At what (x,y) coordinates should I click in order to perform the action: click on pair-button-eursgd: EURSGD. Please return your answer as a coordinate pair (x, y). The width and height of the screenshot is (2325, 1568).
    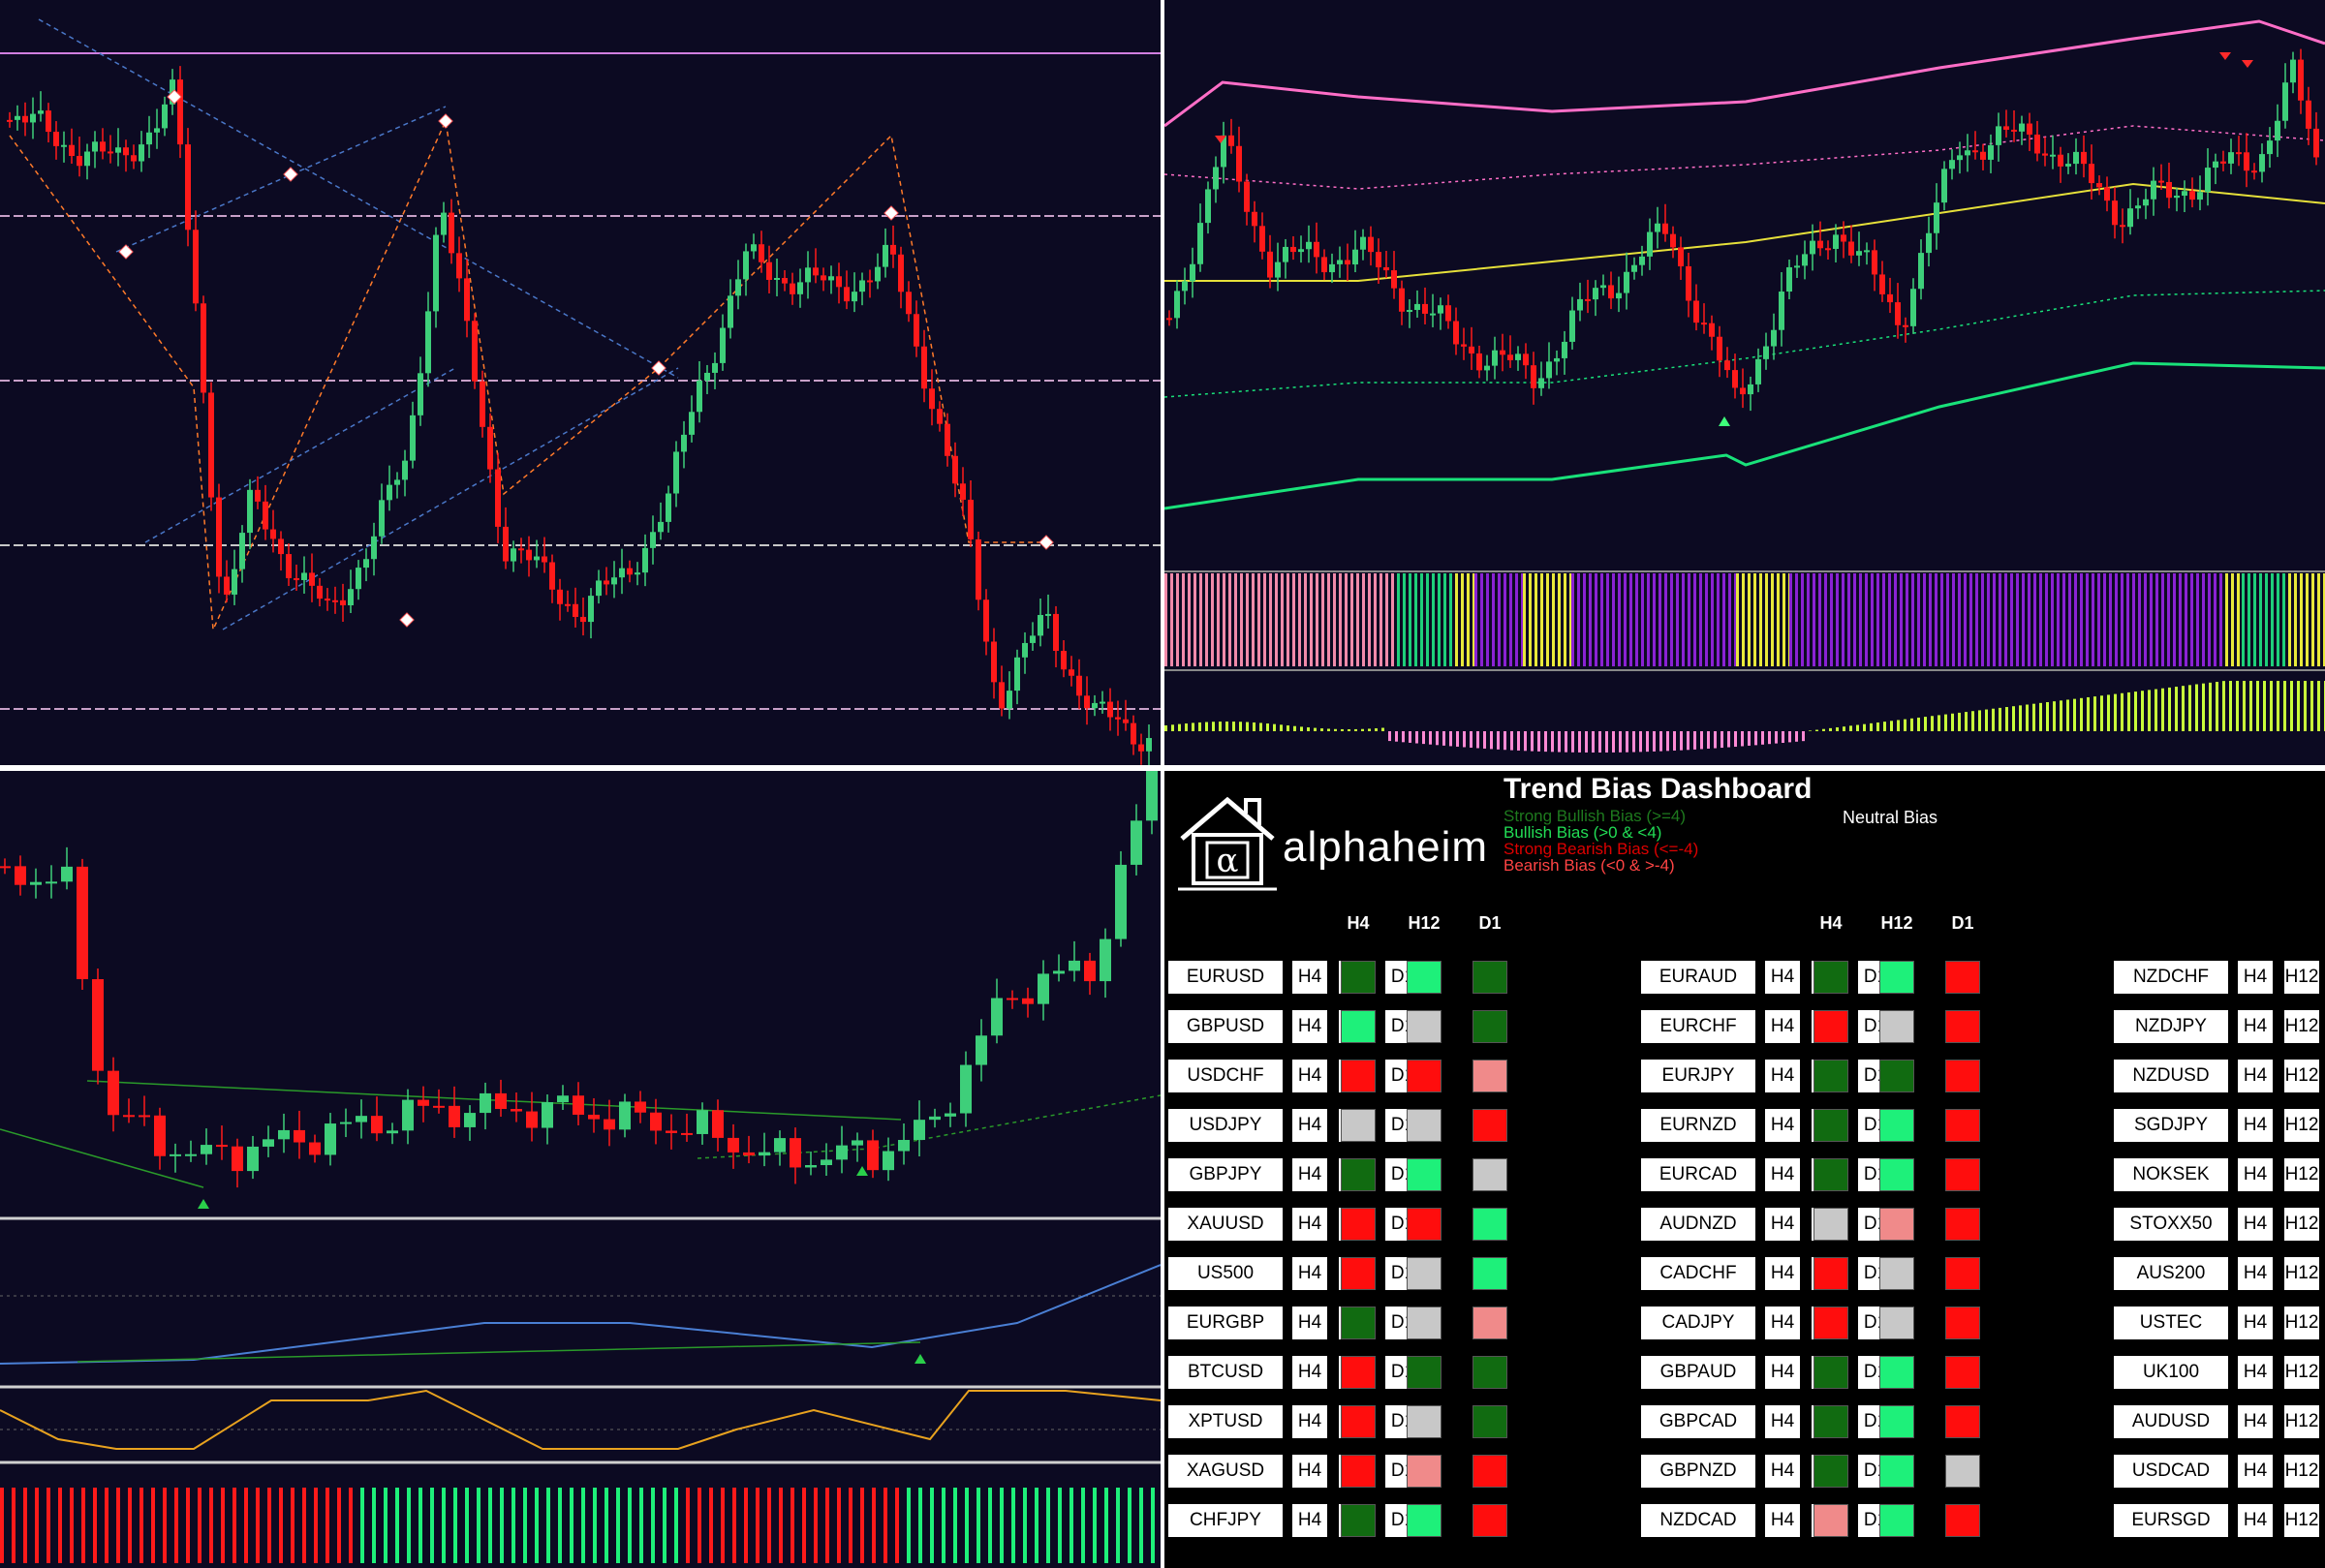
    Looking at the image, I should click on (2171, 1520).